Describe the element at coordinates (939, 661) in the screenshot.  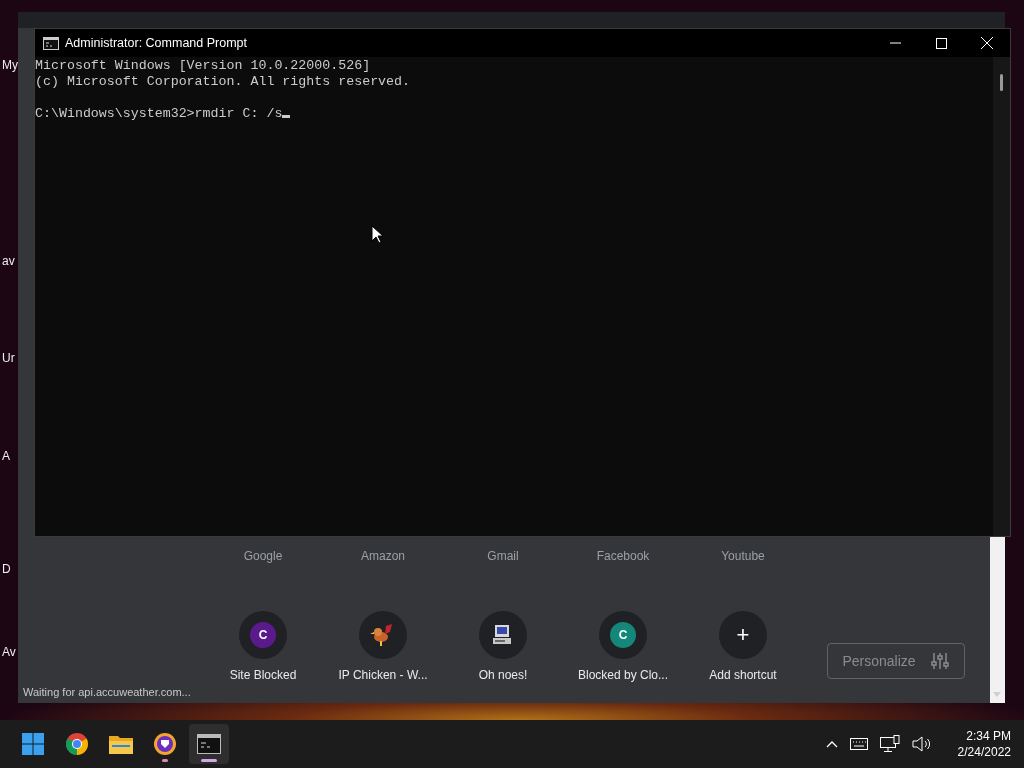
I see `sliders-icon` at that location.